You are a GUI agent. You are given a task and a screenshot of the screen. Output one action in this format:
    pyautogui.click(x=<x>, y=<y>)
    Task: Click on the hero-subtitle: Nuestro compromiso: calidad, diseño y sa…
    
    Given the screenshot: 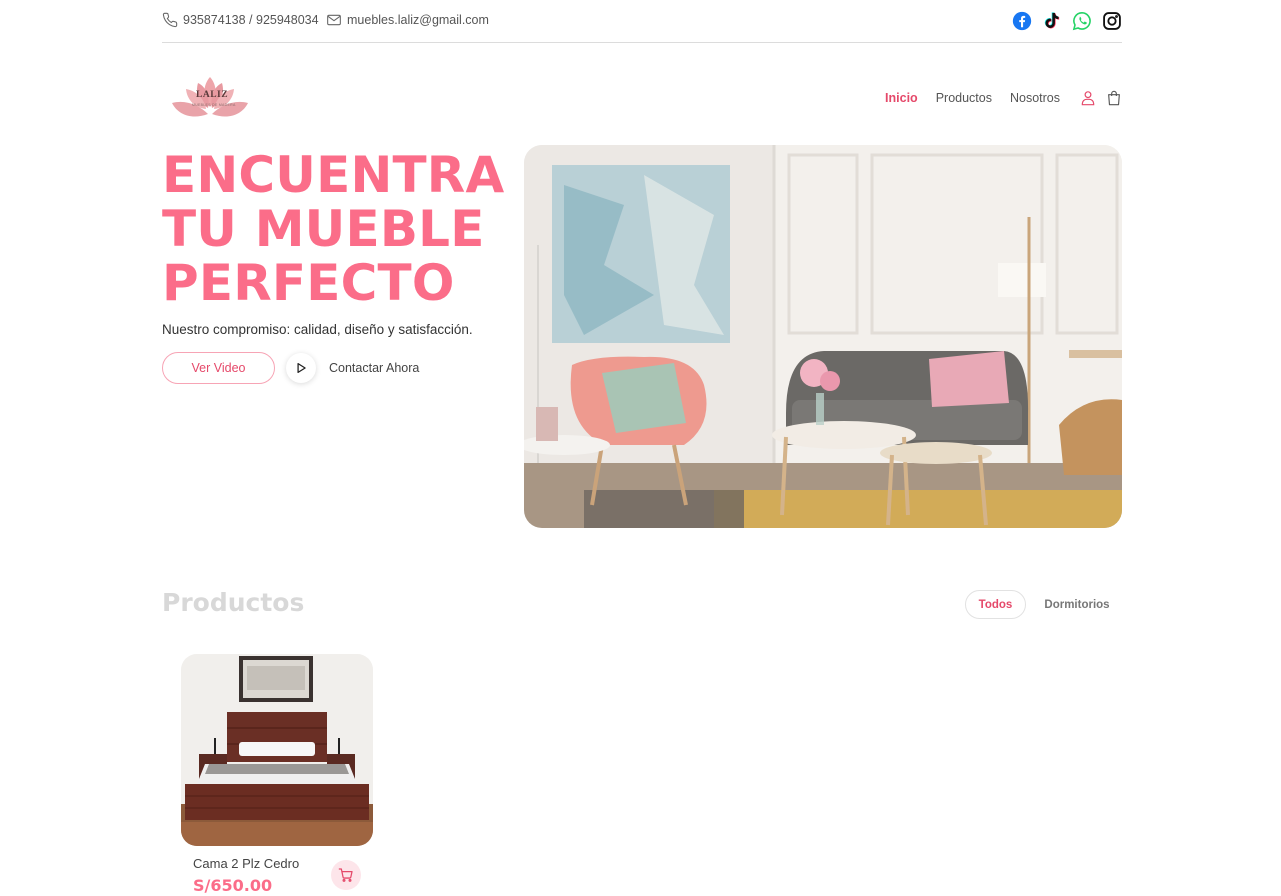 What is the action you would take?
    pyautogui.click(x=317, y=329)
    